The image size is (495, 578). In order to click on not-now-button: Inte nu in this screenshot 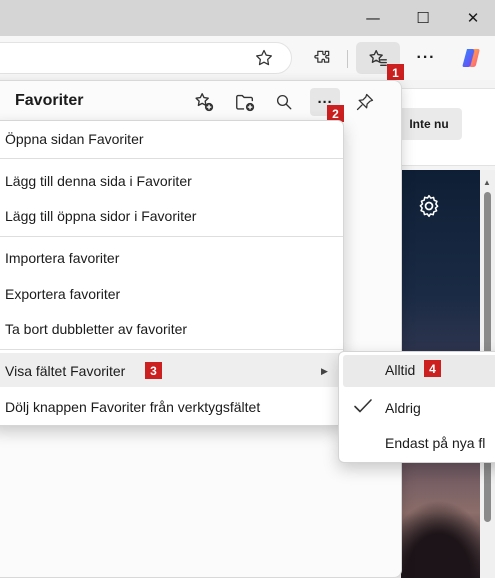, I will do `click(429, 124)`.